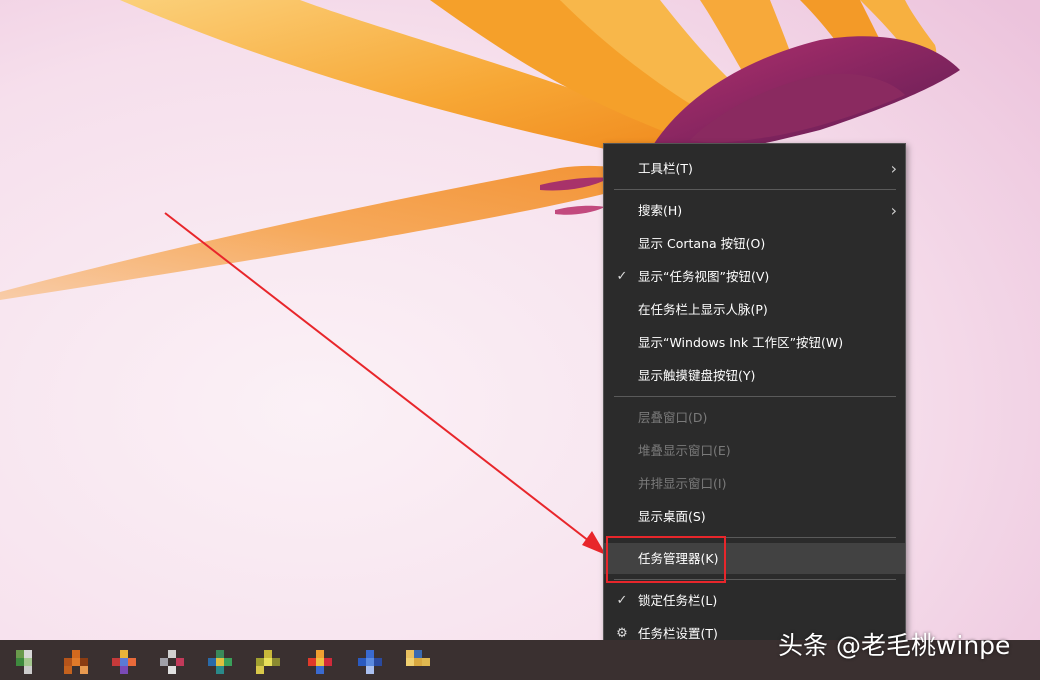  Describe the element at coordinates (754, 210) in the screenshot. I see `menu-item-search: 搜索(H) ›` at that location.